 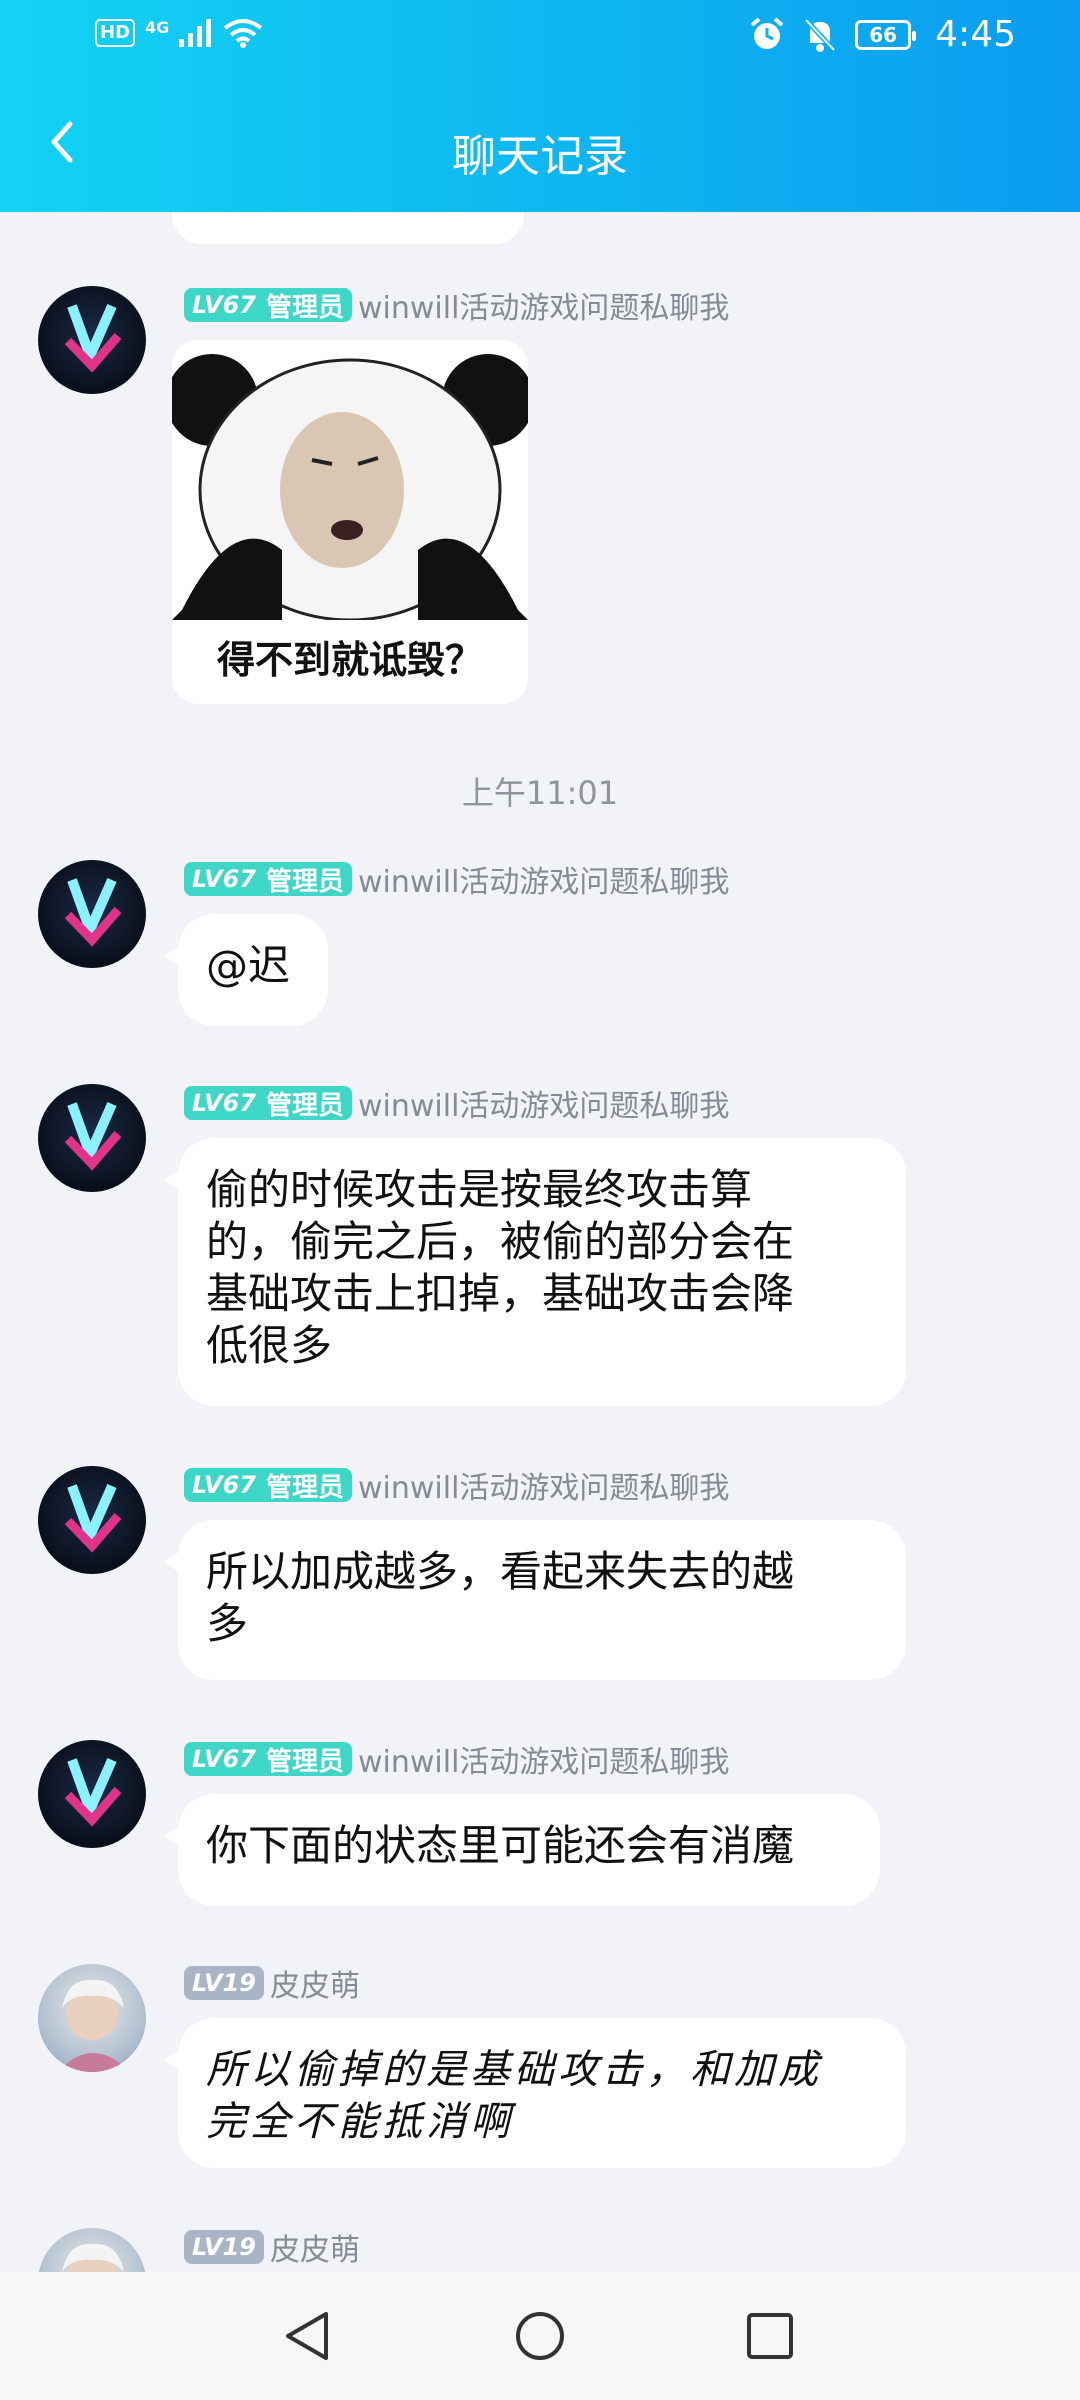 I want to click on sticker-image: 得不到就诋毁？, so click(x=350, y=522).